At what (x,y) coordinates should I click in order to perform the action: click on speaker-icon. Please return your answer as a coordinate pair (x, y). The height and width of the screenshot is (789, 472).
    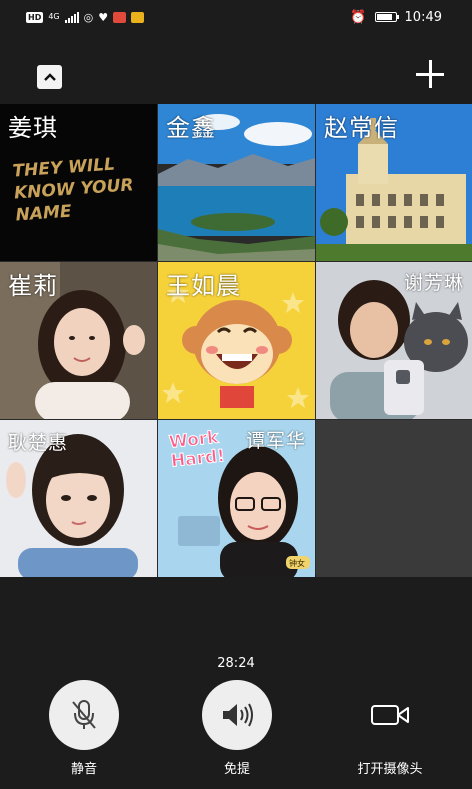
    Looking at the image, I should click on (238, 715).